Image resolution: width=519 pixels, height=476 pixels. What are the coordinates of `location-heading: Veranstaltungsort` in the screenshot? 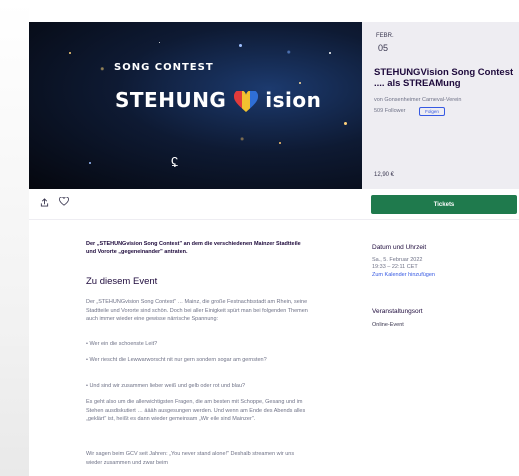 It's located at (397, 311).